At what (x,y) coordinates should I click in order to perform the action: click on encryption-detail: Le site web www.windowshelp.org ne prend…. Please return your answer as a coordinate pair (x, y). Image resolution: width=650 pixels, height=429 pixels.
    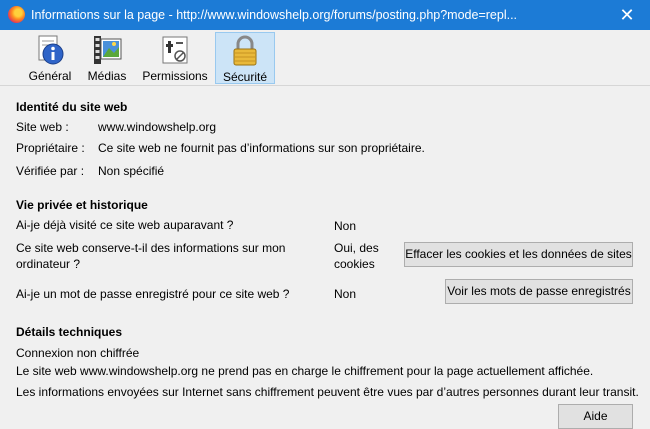
    Looking at the image, I should click on (305, 371).